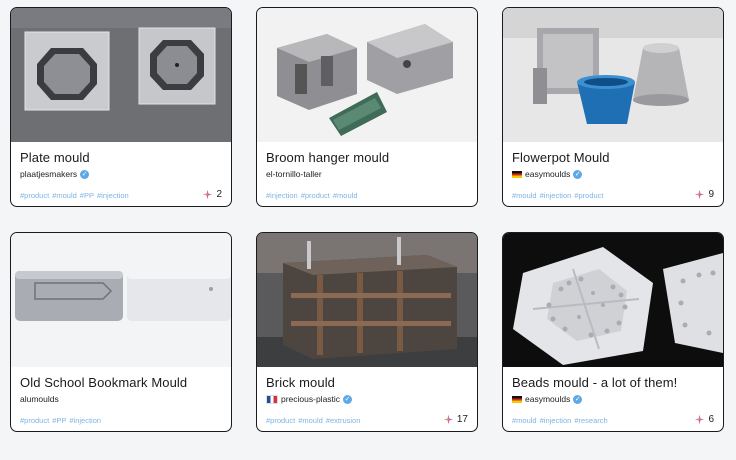 Image resolution: width=736 pixels, height=460 pixels. Describe the element at coordinates (327, 157) in the screenshot. I see `card-title: Broom hanger mould` at that location.